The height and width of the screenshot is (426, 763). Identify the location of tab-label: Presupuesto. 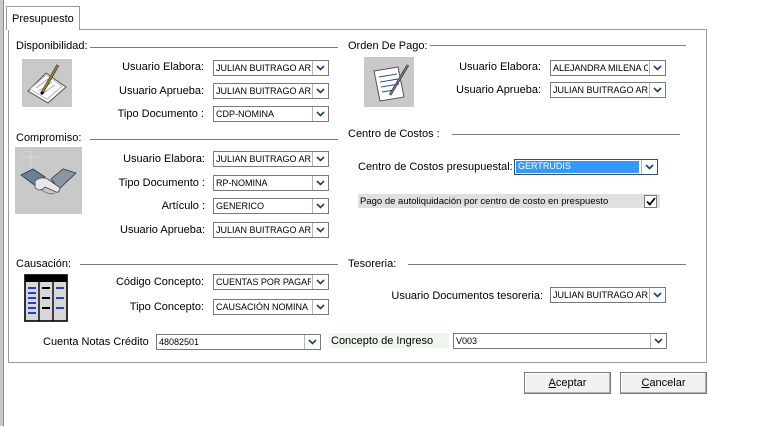
(43, 19).